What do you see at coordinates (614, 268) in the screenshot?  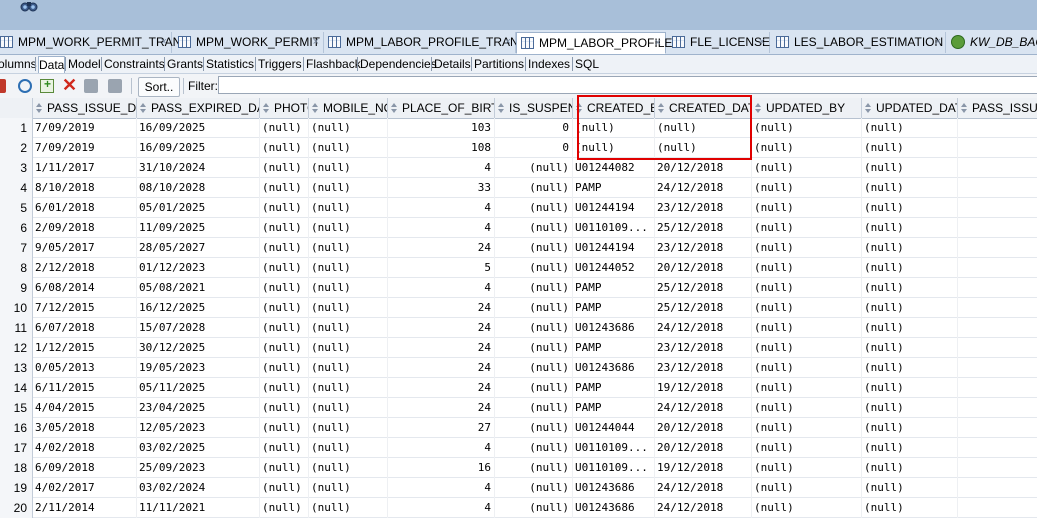 I see `cell-created_by: U01244052` at bounding box center [614, 268].